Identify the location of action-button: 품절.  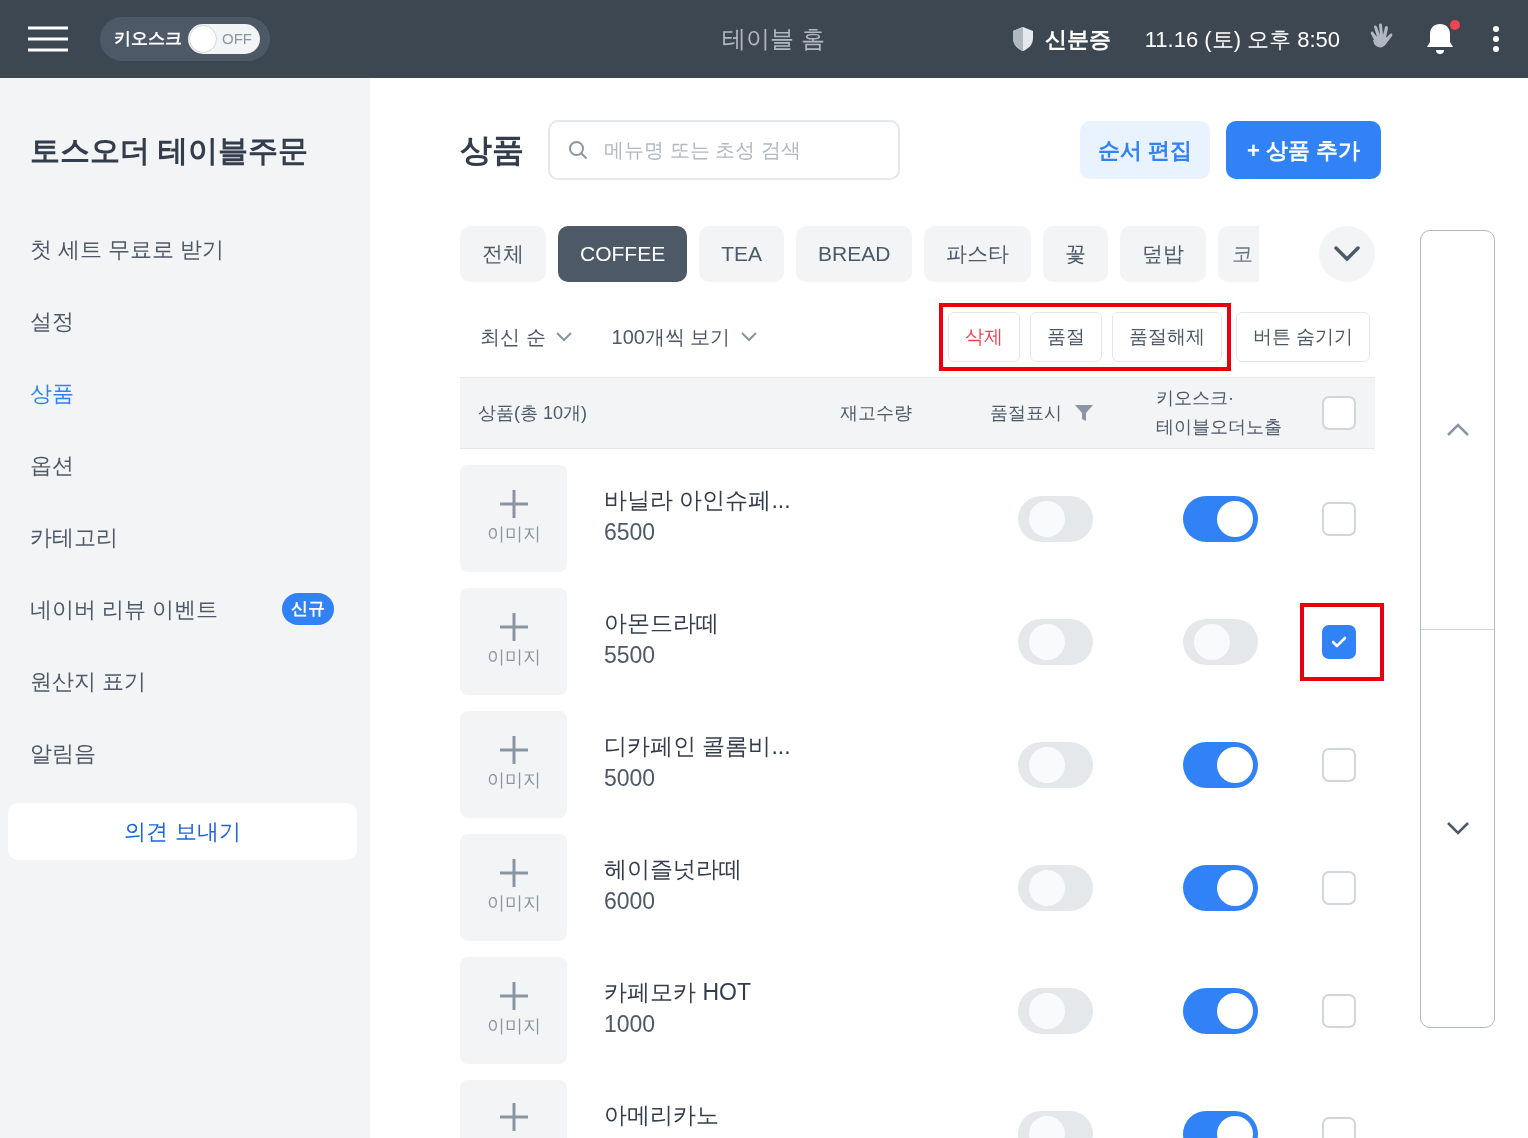
(1065, 337).